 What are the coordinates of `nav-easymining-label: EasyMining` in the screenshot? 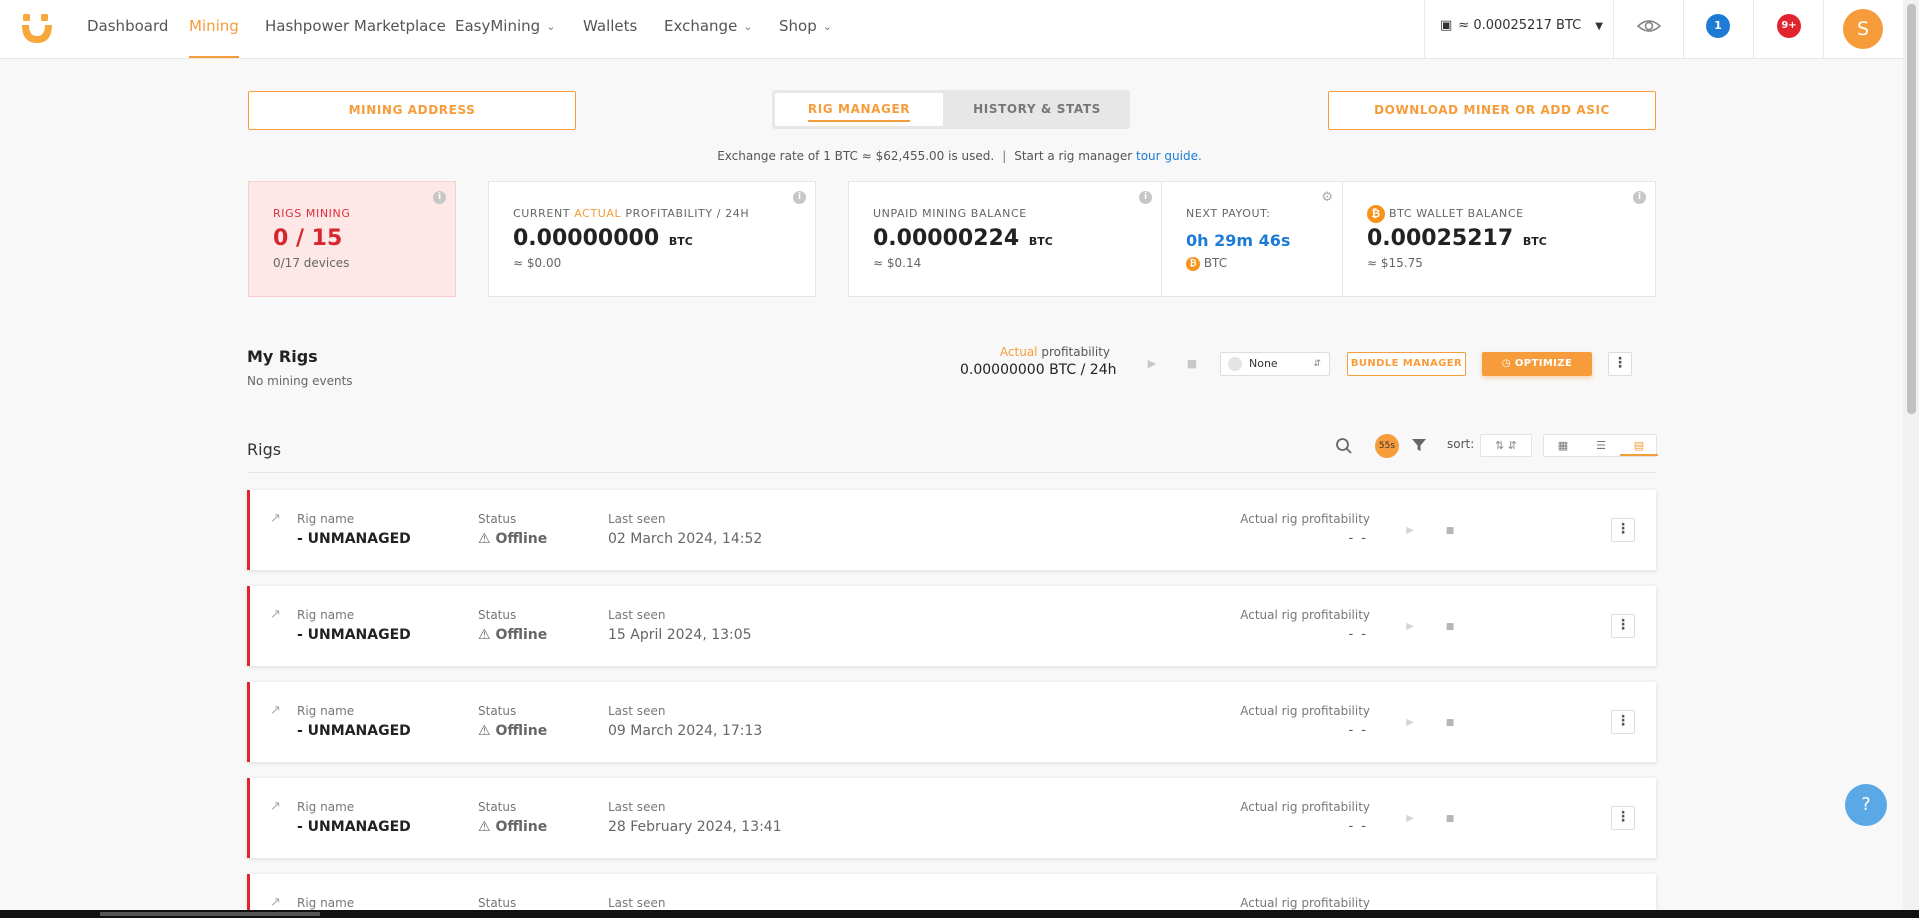 It's located at (498, 26).